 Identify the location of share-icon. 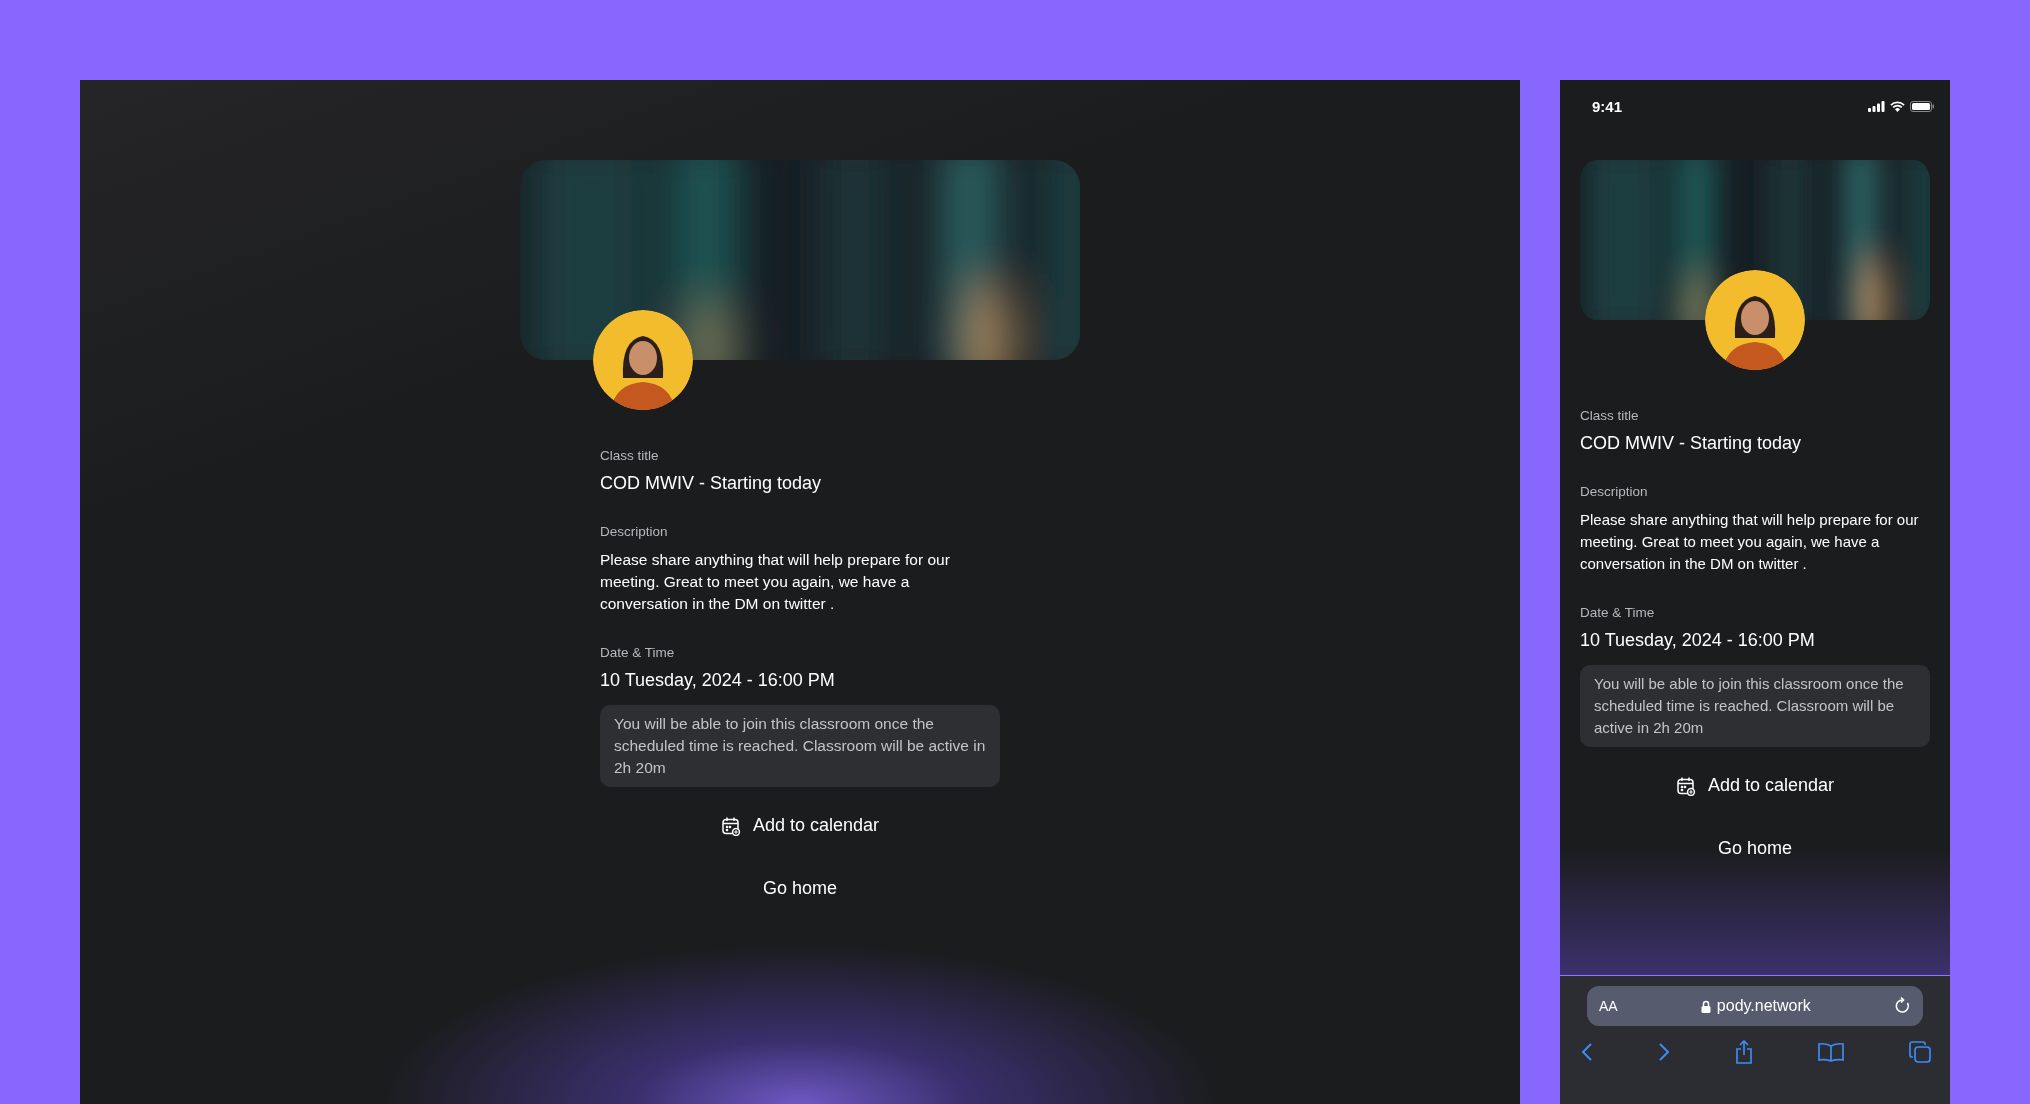
(1744, 1052).